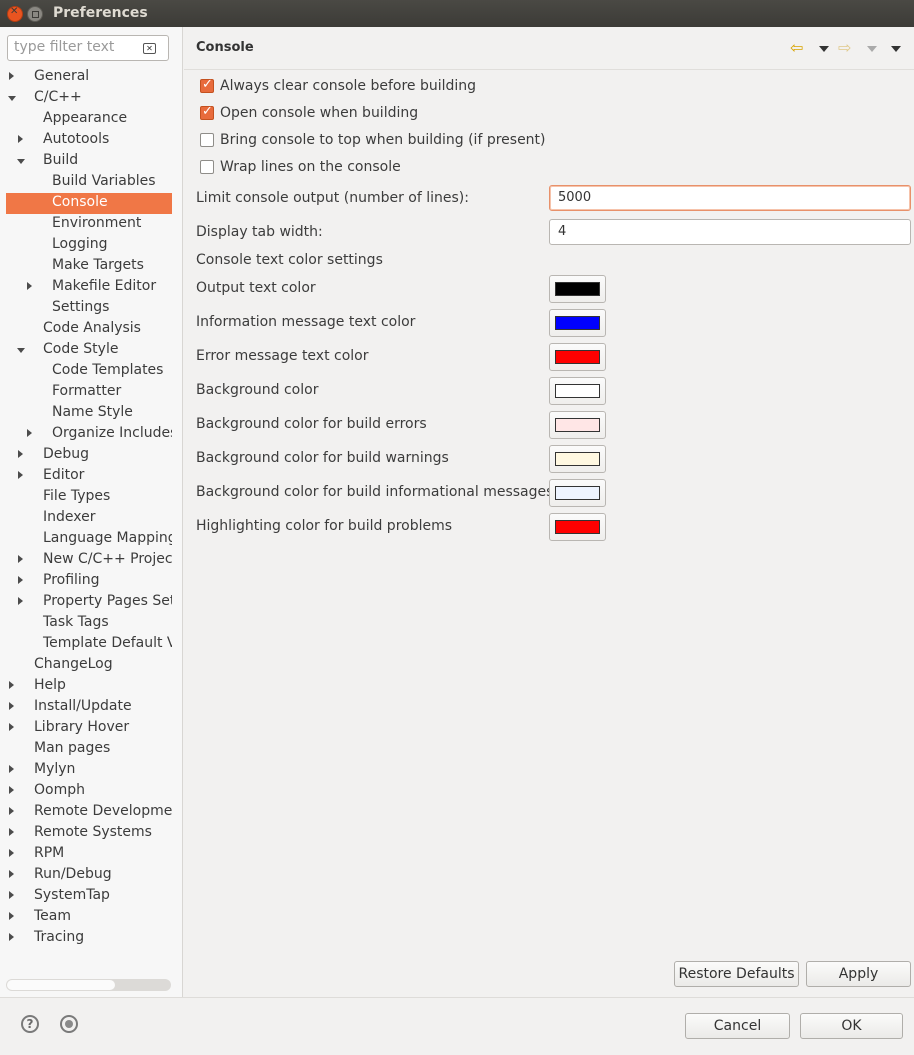 Image resolution: width=914 pixels, height=1055 pixels. Describe the element at coordinates (15, 14) in the screenshot. I see `close-window-icon` at that location.